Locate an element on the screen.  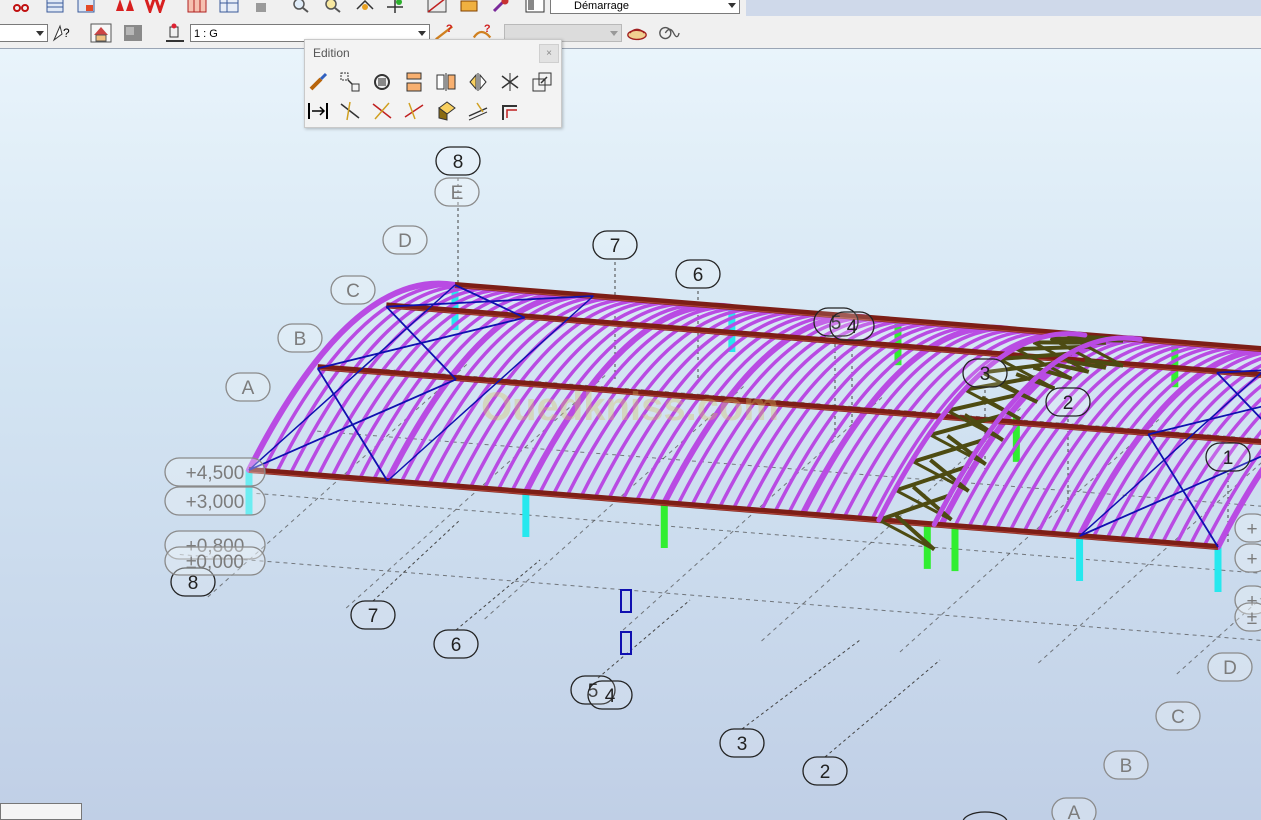
table-icon is located at coordinates (55, 8).